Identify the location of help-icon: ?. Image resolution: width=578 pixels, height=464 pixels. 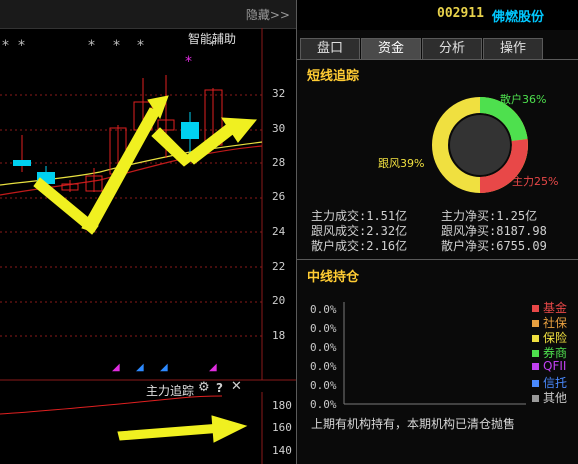
(219, 388).